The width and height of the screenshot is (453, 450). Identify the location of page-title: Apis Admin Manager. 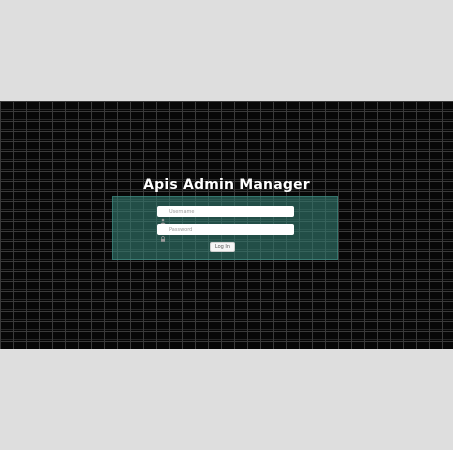
(226, 185).